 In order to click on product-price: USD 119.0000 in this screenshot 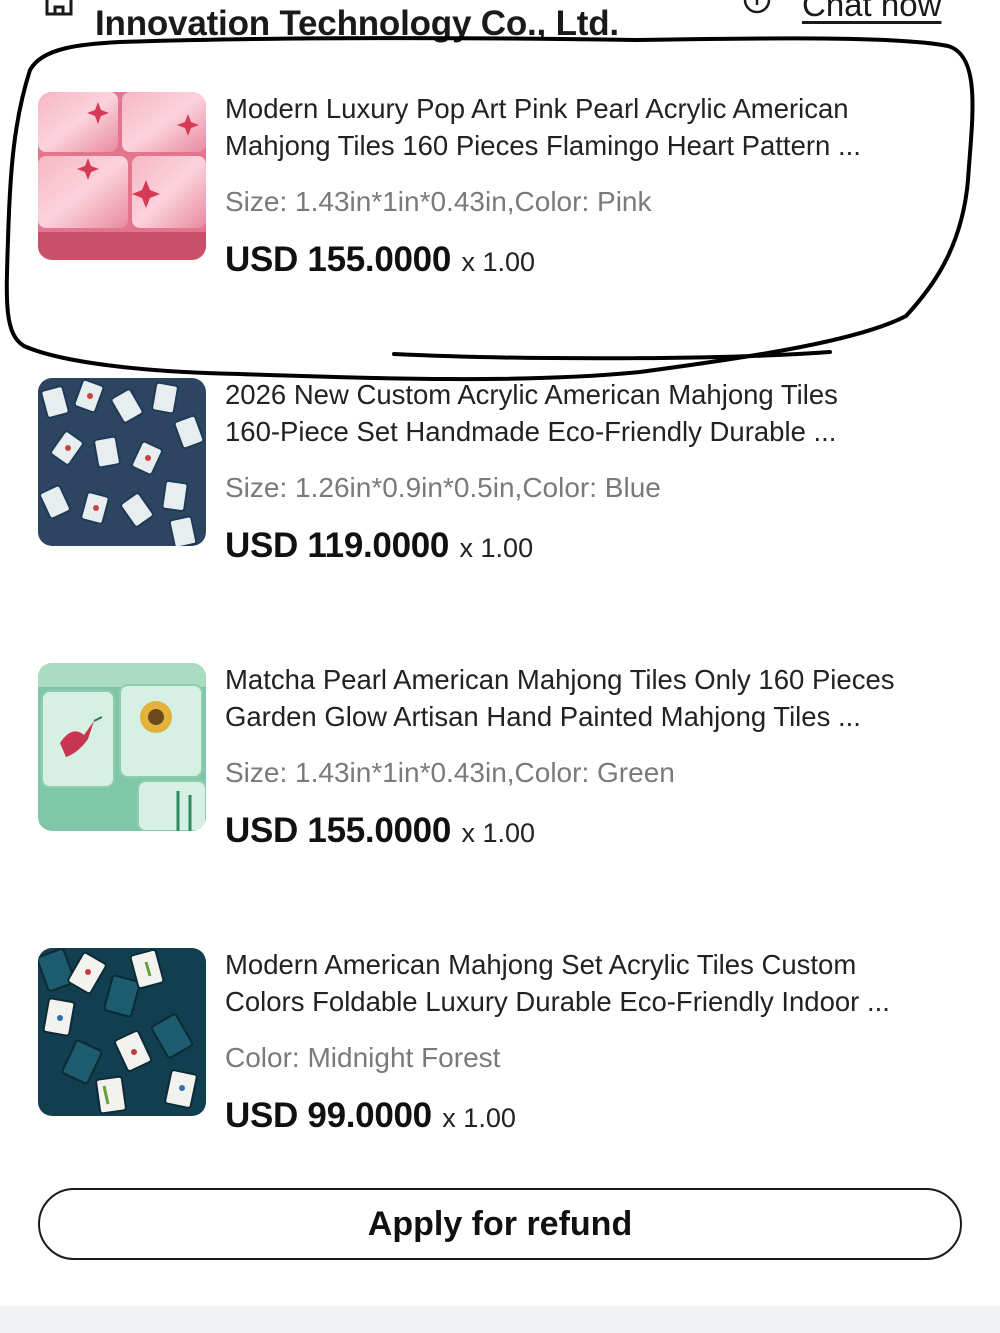, I will do `click(337, 545)`.